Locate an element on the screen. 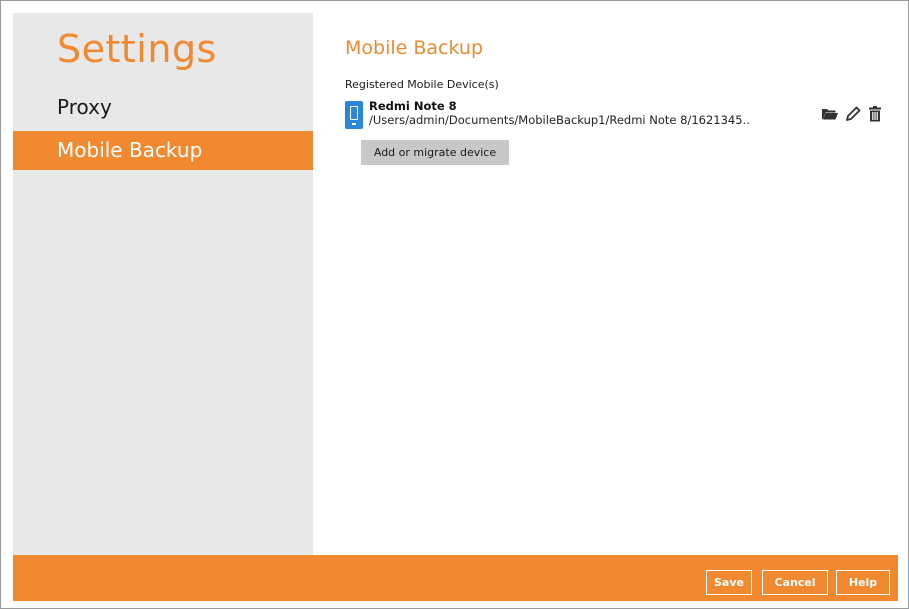 This screenshot has width=909, height=609. cancel-button: Cancel is located at coordinates (795, 582).